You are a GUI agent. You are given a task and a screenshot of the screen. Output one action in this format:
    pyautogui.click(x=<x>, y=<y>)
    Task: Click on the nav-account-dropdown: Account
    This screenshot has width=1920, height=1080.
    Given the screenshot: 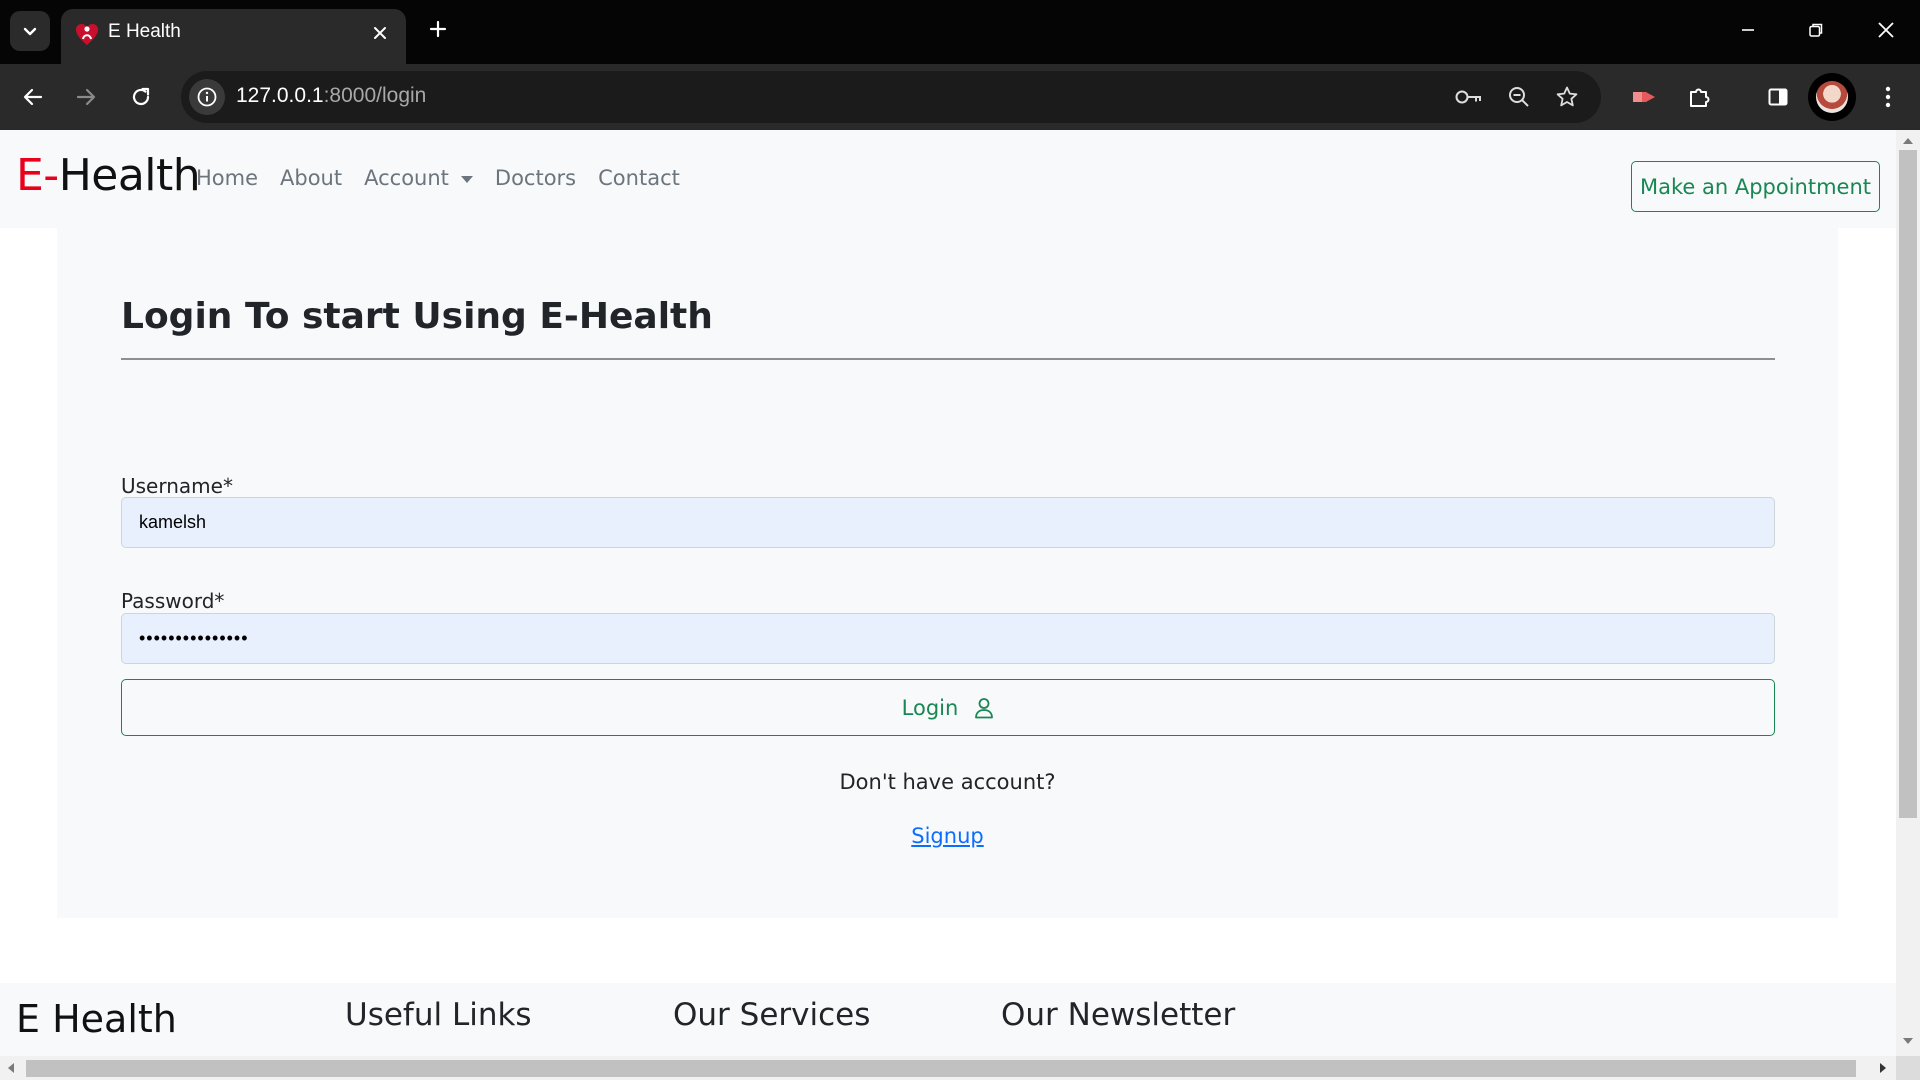 What is the action you would take?
    pyautogui.click(x=418, y=178)
    